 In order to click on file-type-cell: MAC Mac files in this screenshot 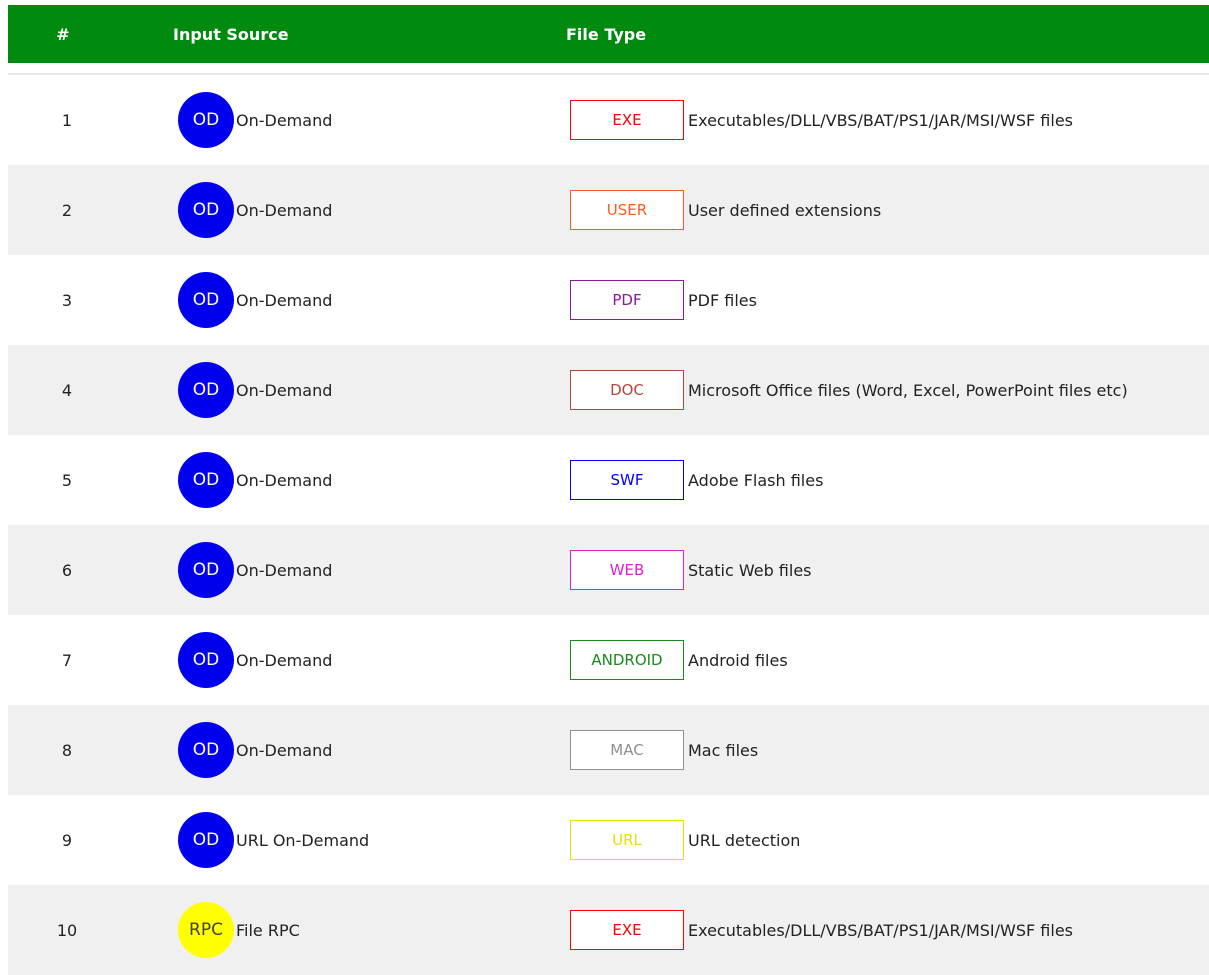, I will do `click(631, 750)`.